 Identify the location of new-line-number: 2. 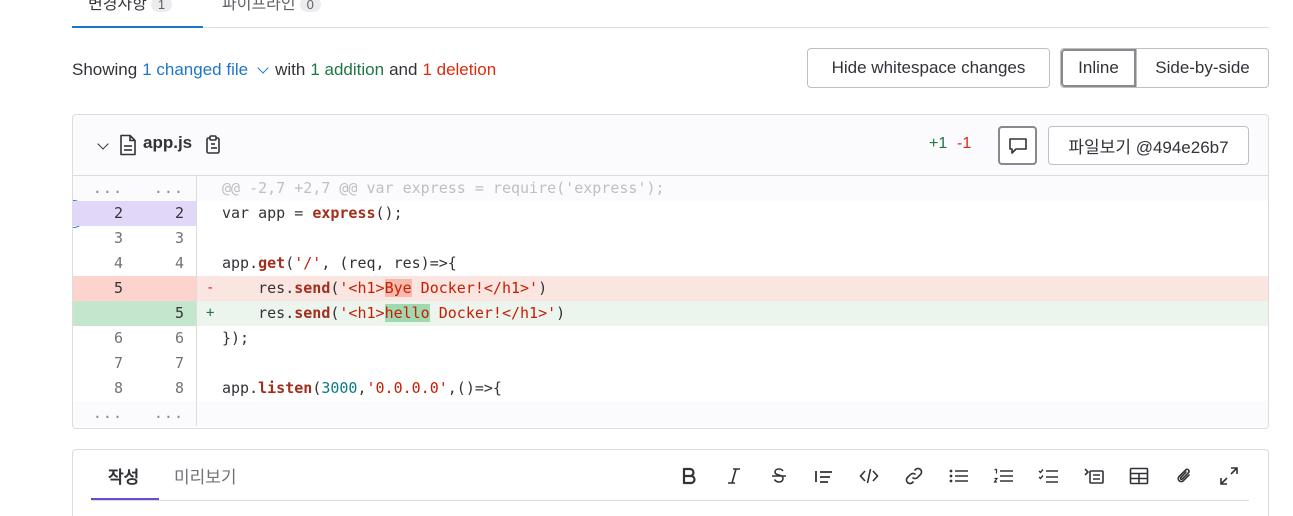
(166, 213).